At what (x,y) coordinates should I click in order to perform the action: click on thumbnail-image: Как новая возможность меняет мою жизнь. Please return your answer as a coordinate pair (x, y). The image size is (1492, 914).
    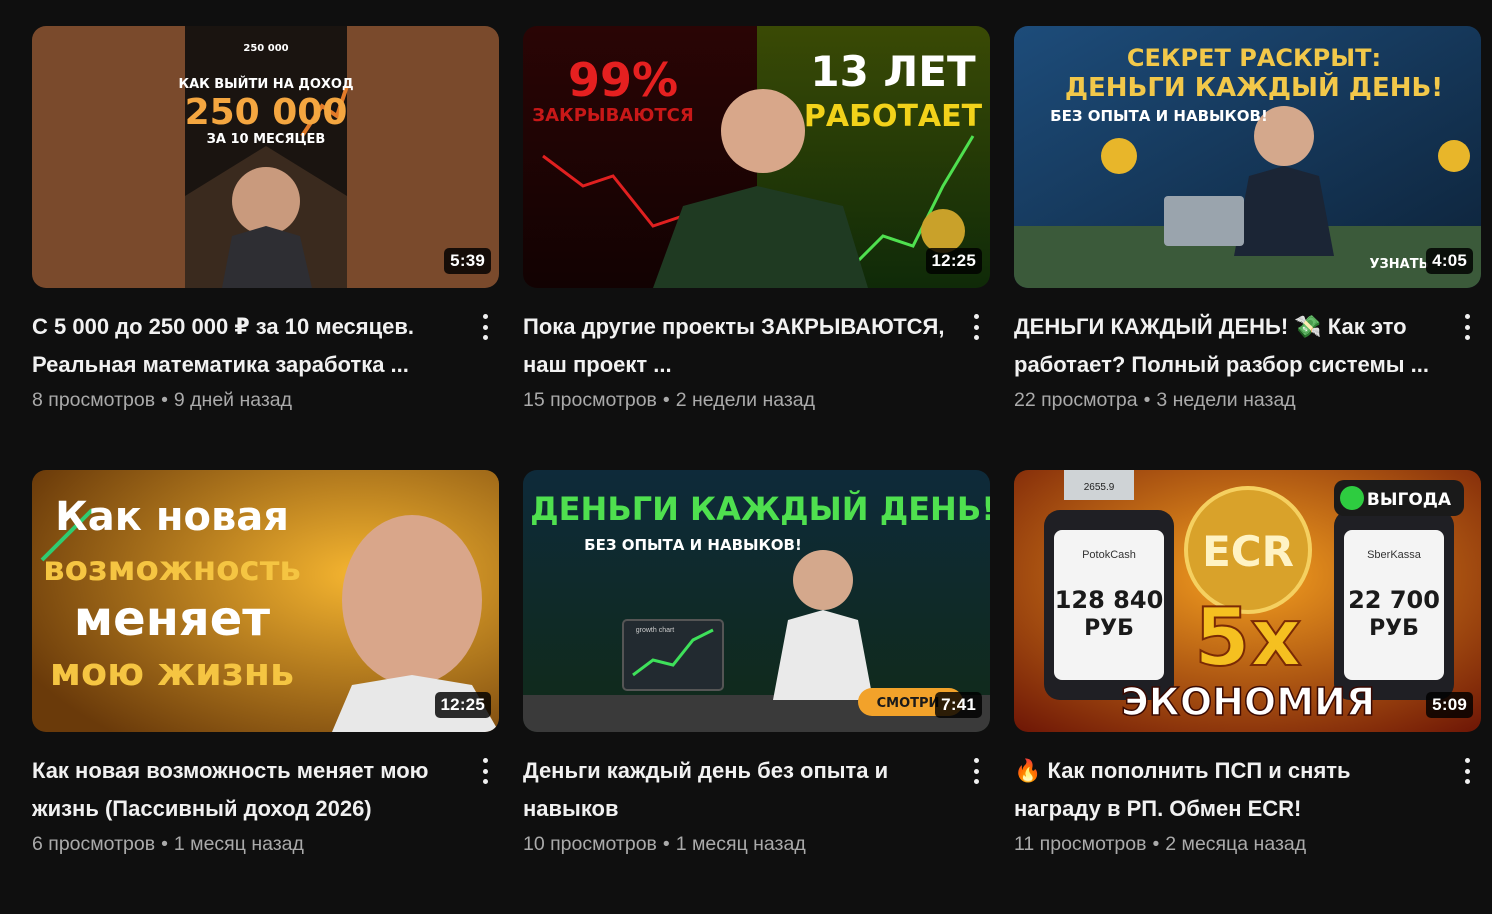
    Looking at the image, I should click on (265, 601).